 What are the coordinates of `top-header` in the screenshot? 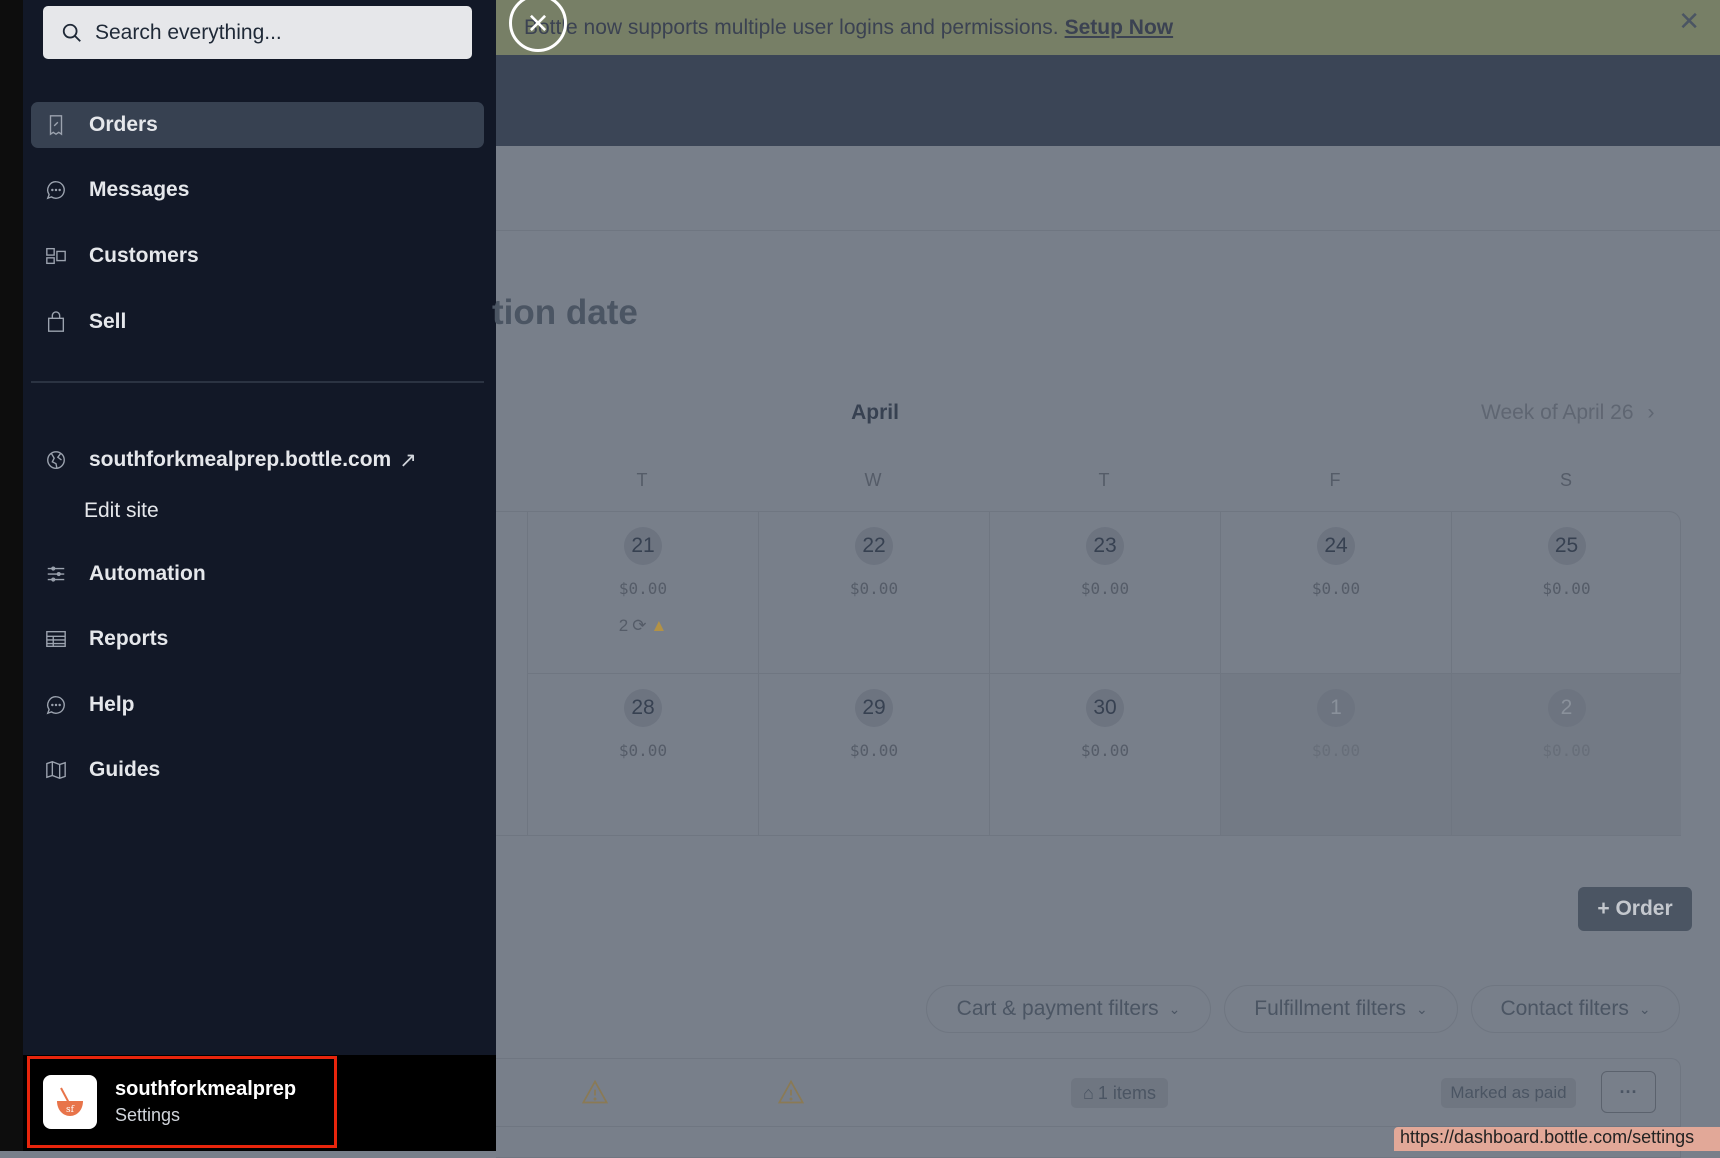 It's located at (1108, 100).